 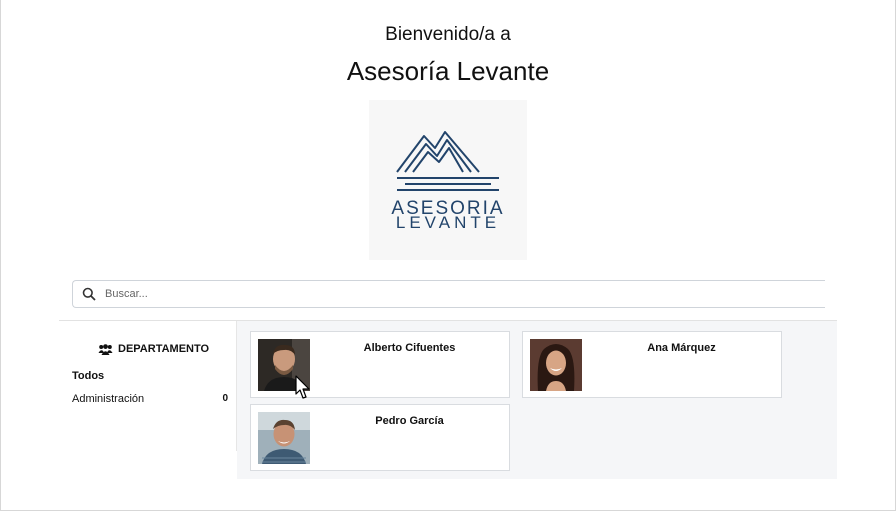 I want to click on employee-card: Alberto Cifuentes, so click(x=380, y=364).